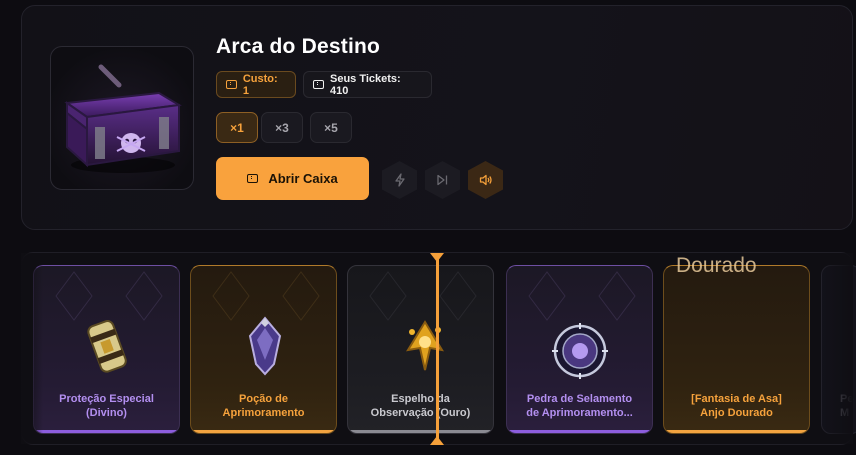 Image resolution: width=856 pixels, height=455 pixels. I want to click on box-title: Arca do Destino, so click(298, 46).